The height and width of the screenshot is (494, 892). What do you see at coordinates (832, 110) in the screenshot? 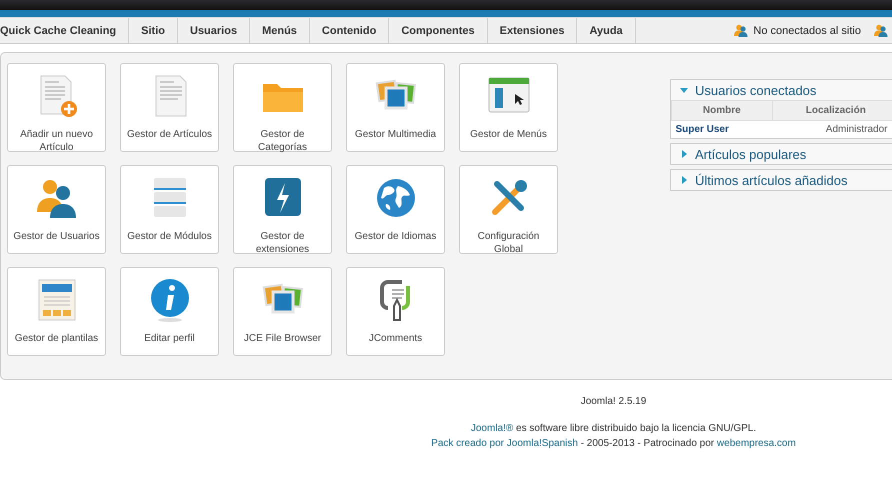
I see `column-header: Localización` at bounding box center [832, 110].